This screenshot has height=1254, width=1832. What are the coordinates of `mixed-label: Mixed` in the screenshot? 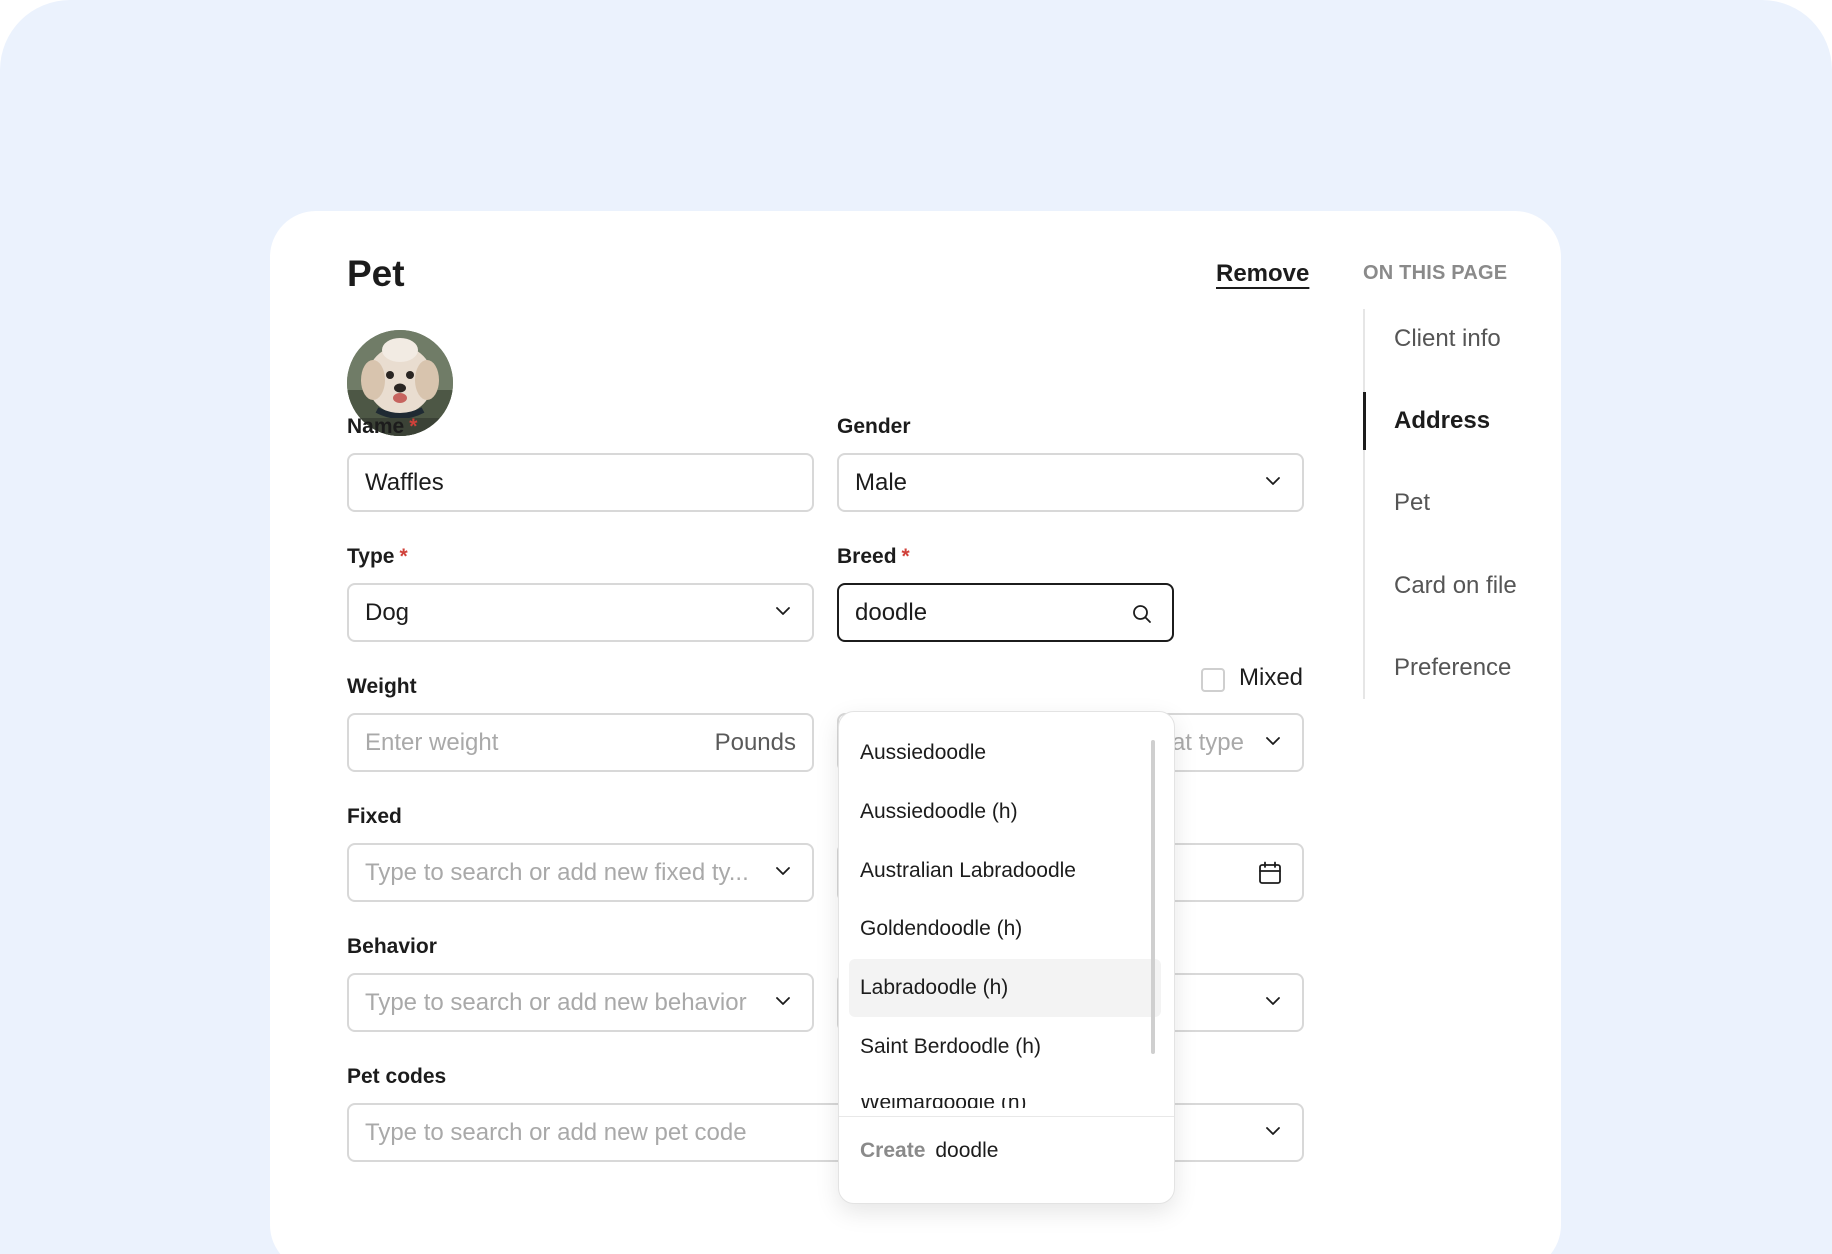 It's located at (1271, 677).